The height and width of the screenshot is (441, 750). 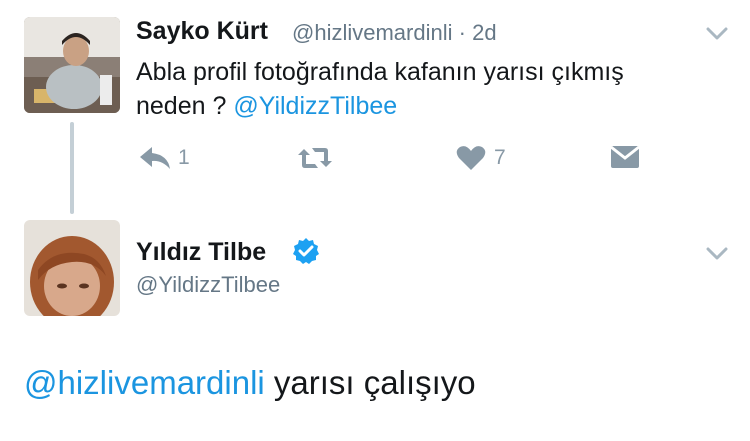 I want to click on tweet2-mention-link: @hizlivemardinli, so click(x=144, y=382).